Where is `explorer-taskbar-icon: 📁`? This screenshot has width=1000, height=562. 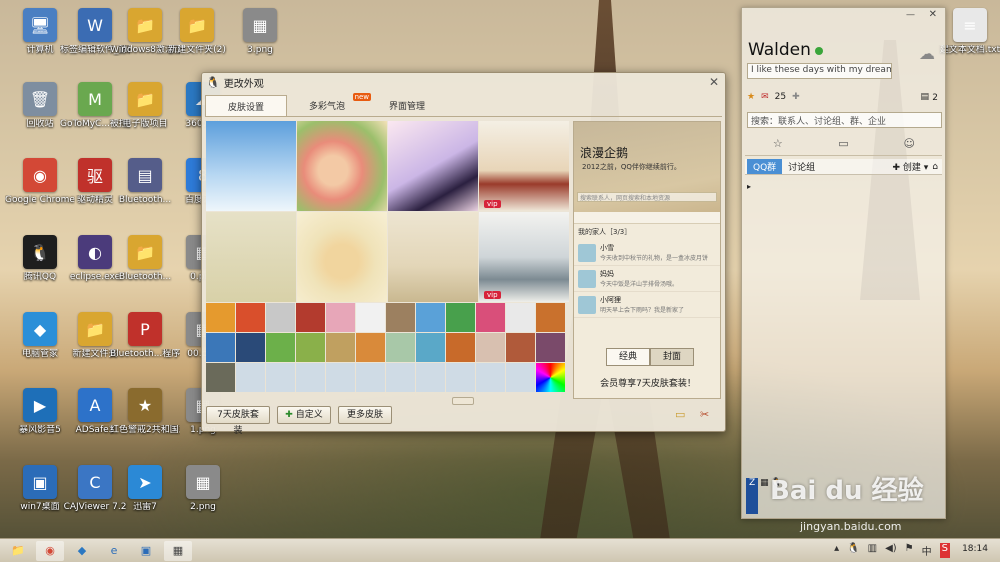 explorer-taskbar-icon: 📁 is located at coordinates (18, 551).